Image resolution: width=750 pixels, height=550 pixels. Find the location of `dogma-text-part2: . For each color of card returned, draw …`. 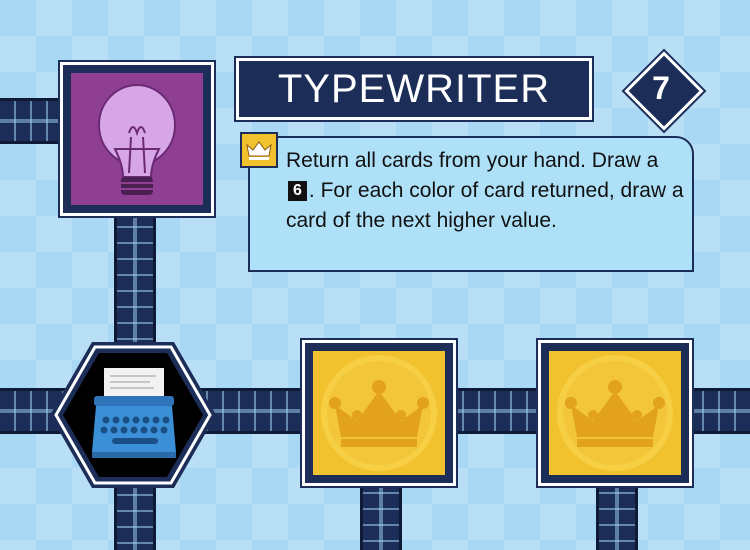

dogma-text-part2: . For each color of card returned, draw … is located at coordinates (485, 205).